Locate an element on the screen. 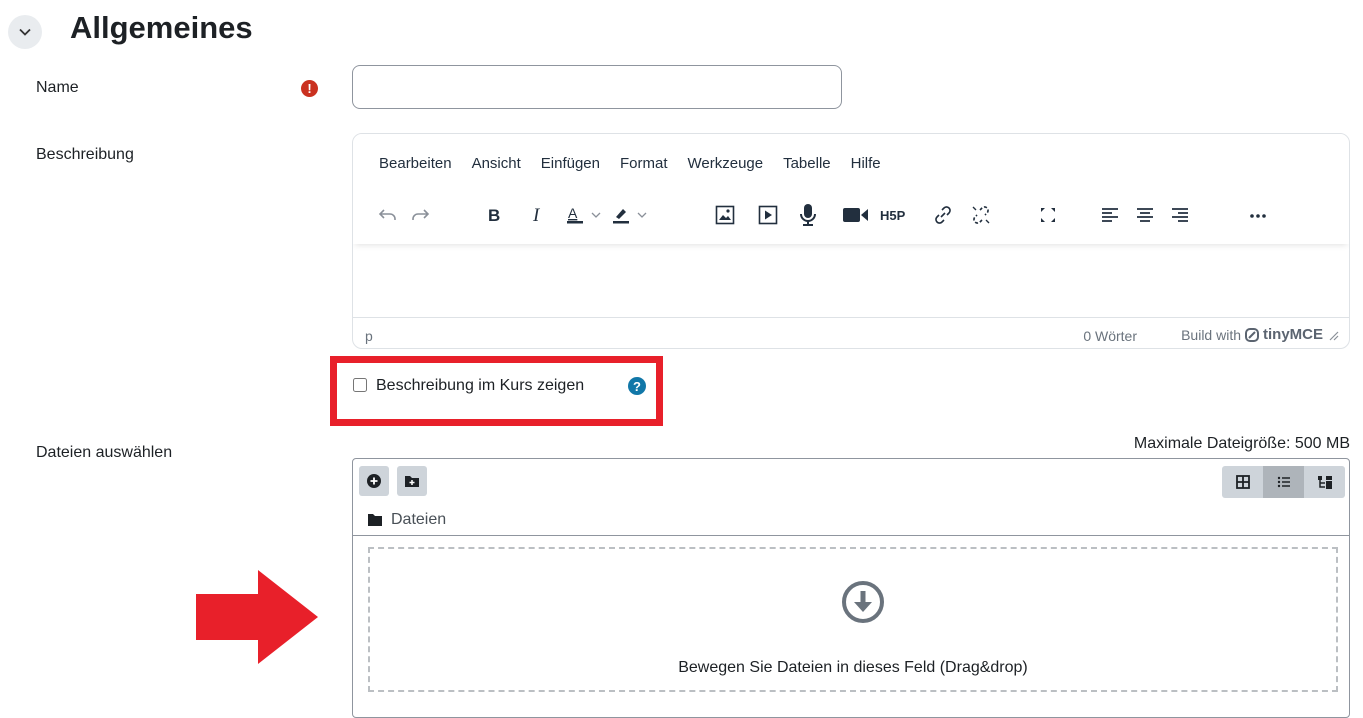  svg-text: I is located at coordinates (536, 215).